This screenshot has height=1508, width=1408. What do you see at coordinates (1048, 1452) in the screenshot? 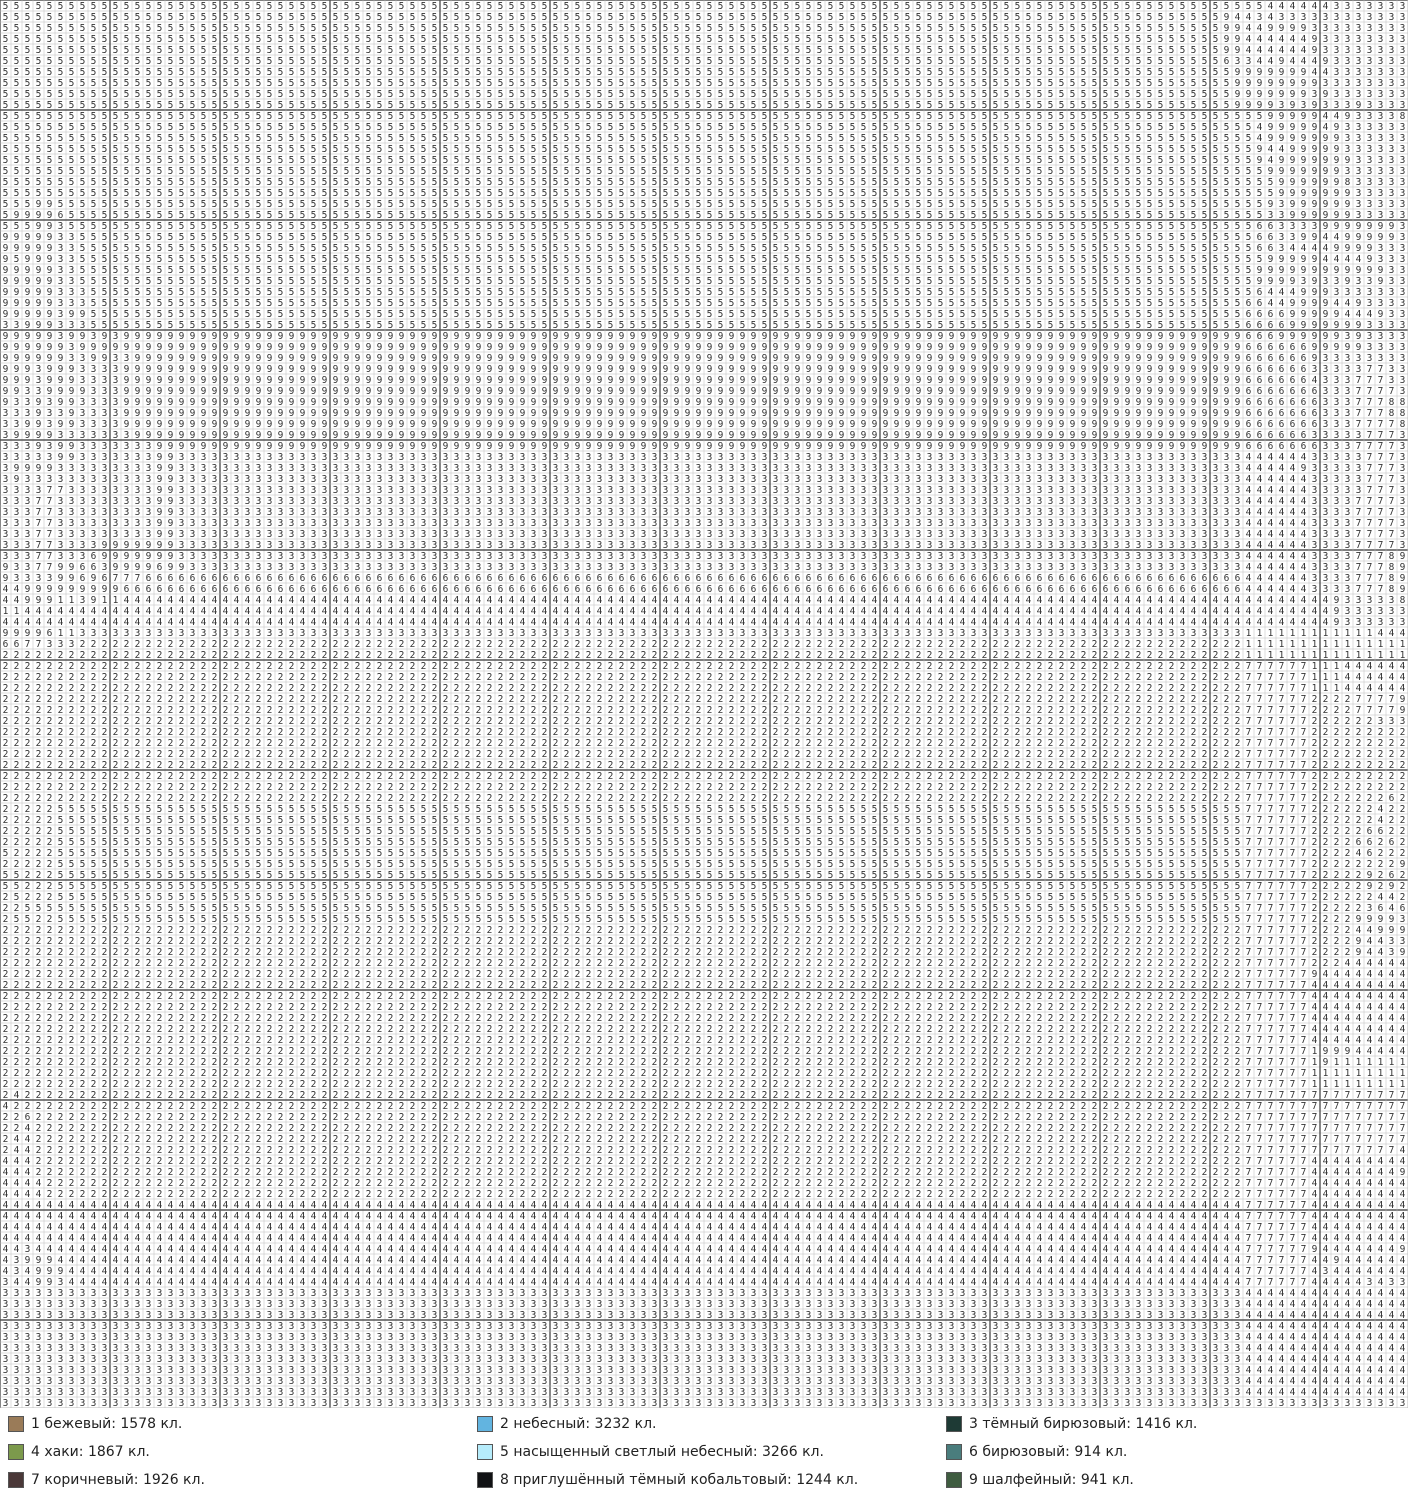
I see `legend-label-6: 6 бирюзовый: 914 кл.` at bounding box center [1048, 1452].